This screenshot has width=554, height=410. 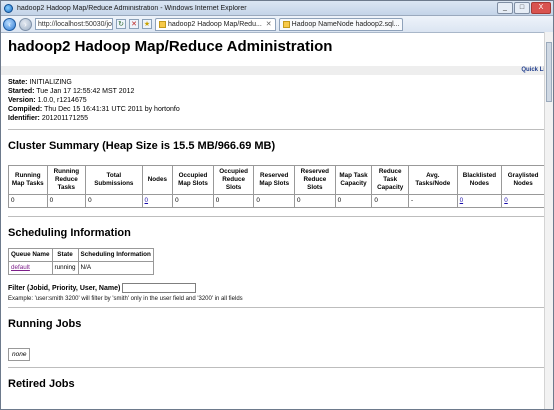 What do you see at coordinates (28, 180) in the screenshot?
I see `column-header: Running Map Tasks` at bounding box center [28, 180].